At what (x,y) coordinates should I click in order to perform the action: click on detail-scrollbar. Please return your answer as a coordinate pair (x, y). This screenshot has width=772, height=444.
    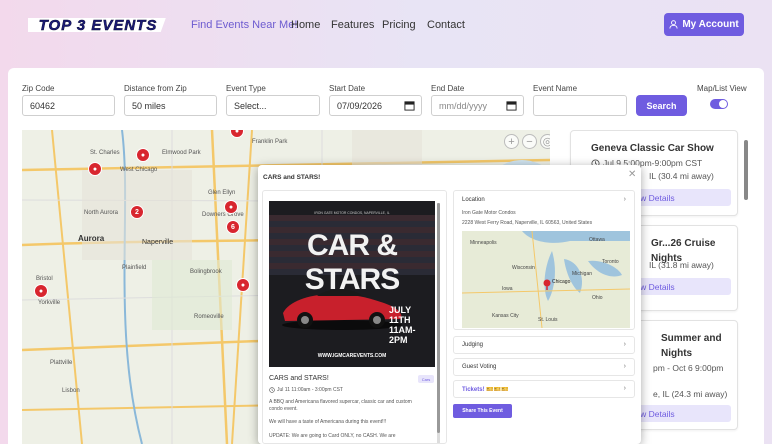
    Looking at the image, I should click on (438, 323).